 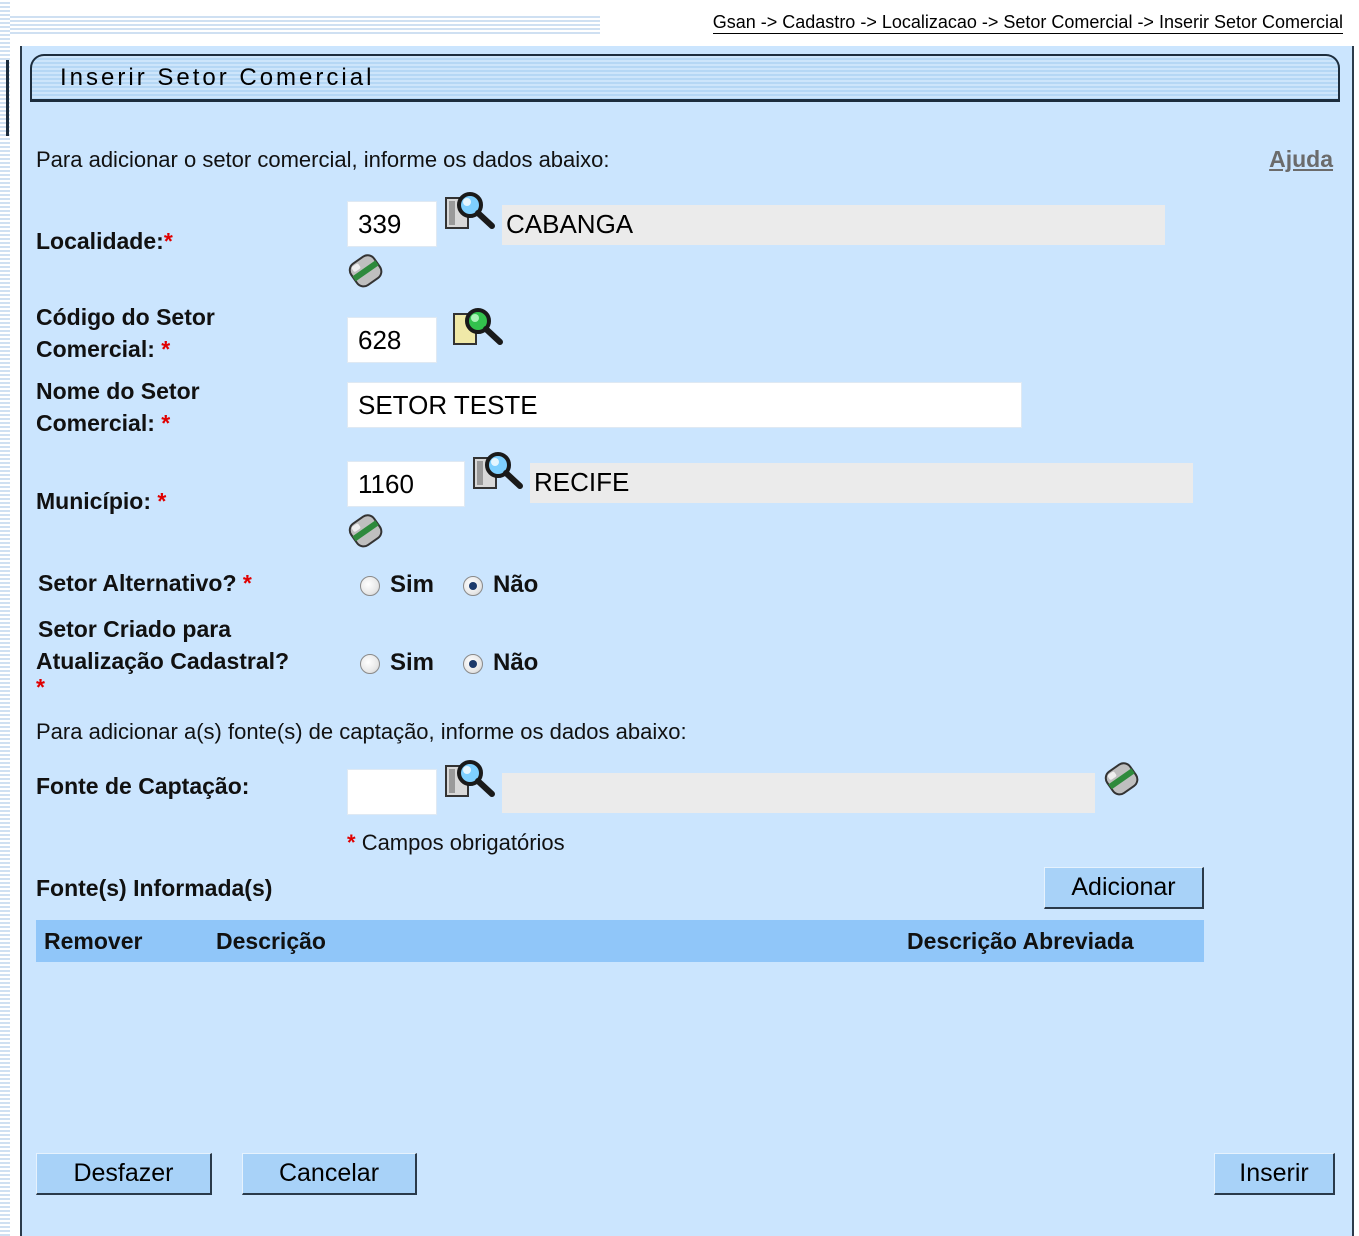 What do you see at coordinates (163, 661) in the screenshot?
I see `setor-criado-label-line2: Atualização Cadastral?` at bounding box center [163, 661].